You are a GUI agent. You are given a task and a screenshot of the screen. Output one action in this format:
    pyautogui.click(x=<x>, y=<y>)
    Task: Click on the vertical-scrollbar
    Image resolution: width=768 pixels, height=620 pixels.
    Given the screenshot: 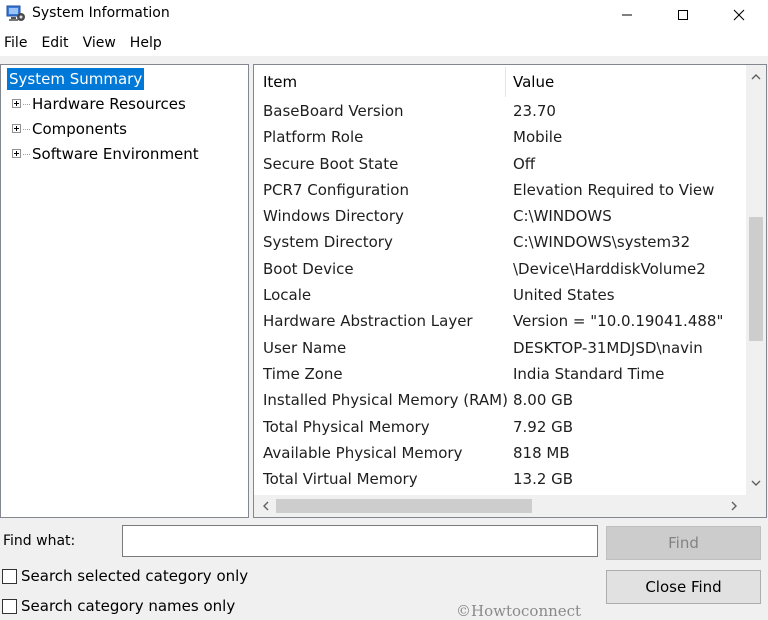 What is the action you would take?
    pyautogui.click(x=756, y=280)
    